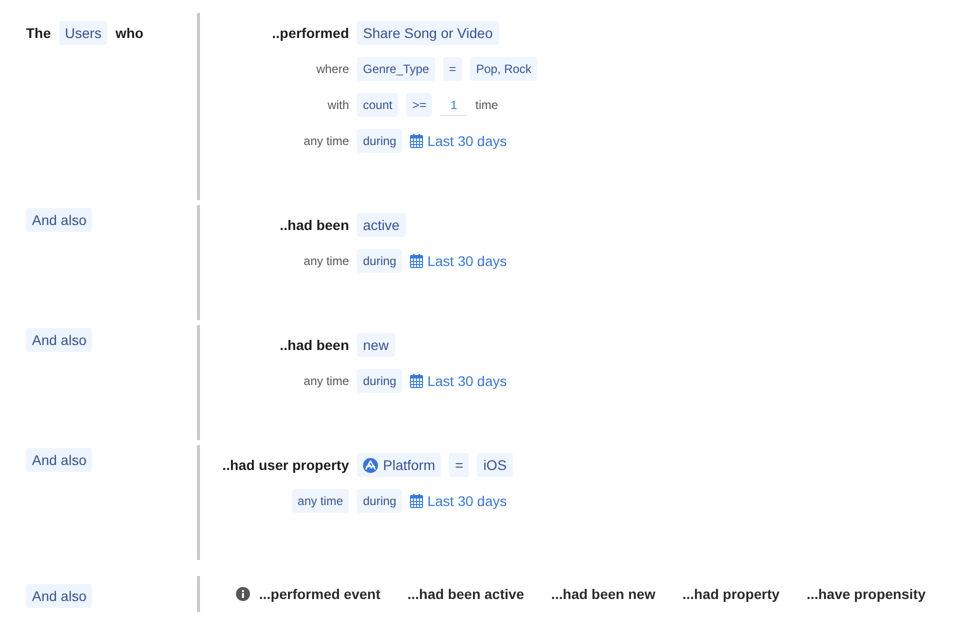 The image size is (958, 632). Describe the element at coordinates (866, 594) in the screenshot. I see `condition-option-link: ...have propensity` at that location.